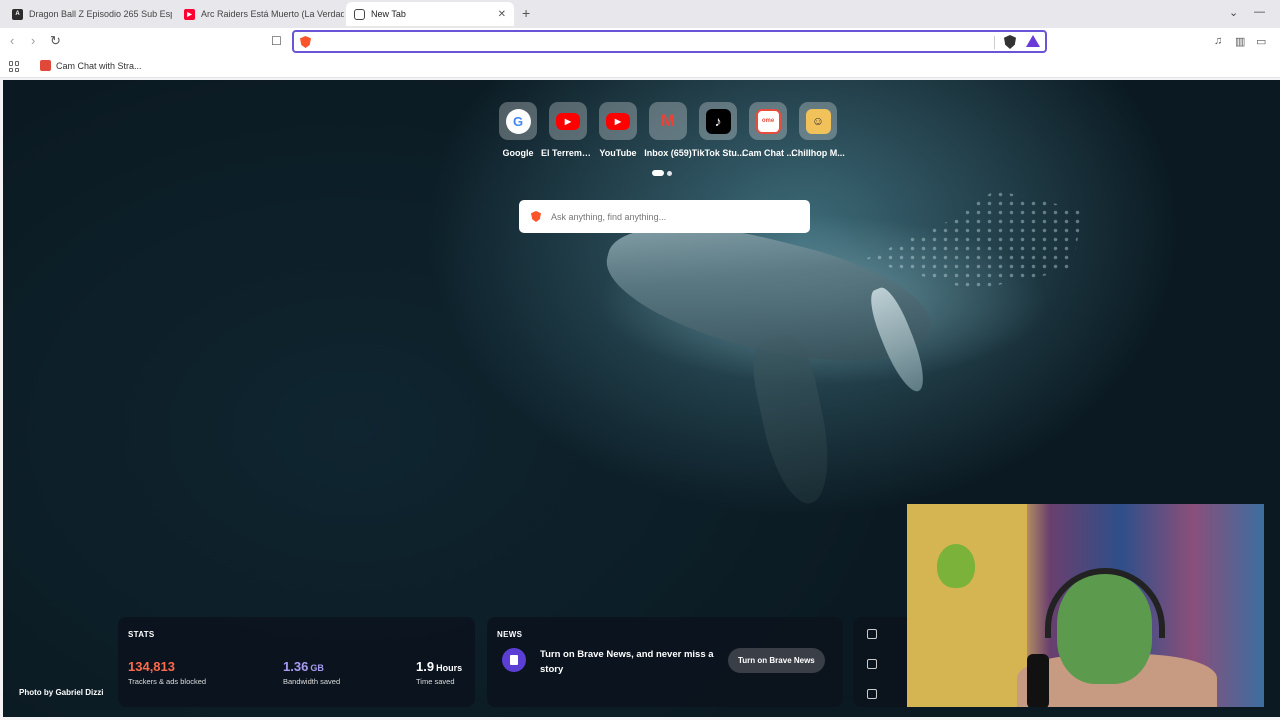 The width and height of the screenshot is (1280, 720). What do you see at coordinates (668, 153) in the screenshot?
I see `top-site-label: Inbox (659)` at bounding box center [668, 153].